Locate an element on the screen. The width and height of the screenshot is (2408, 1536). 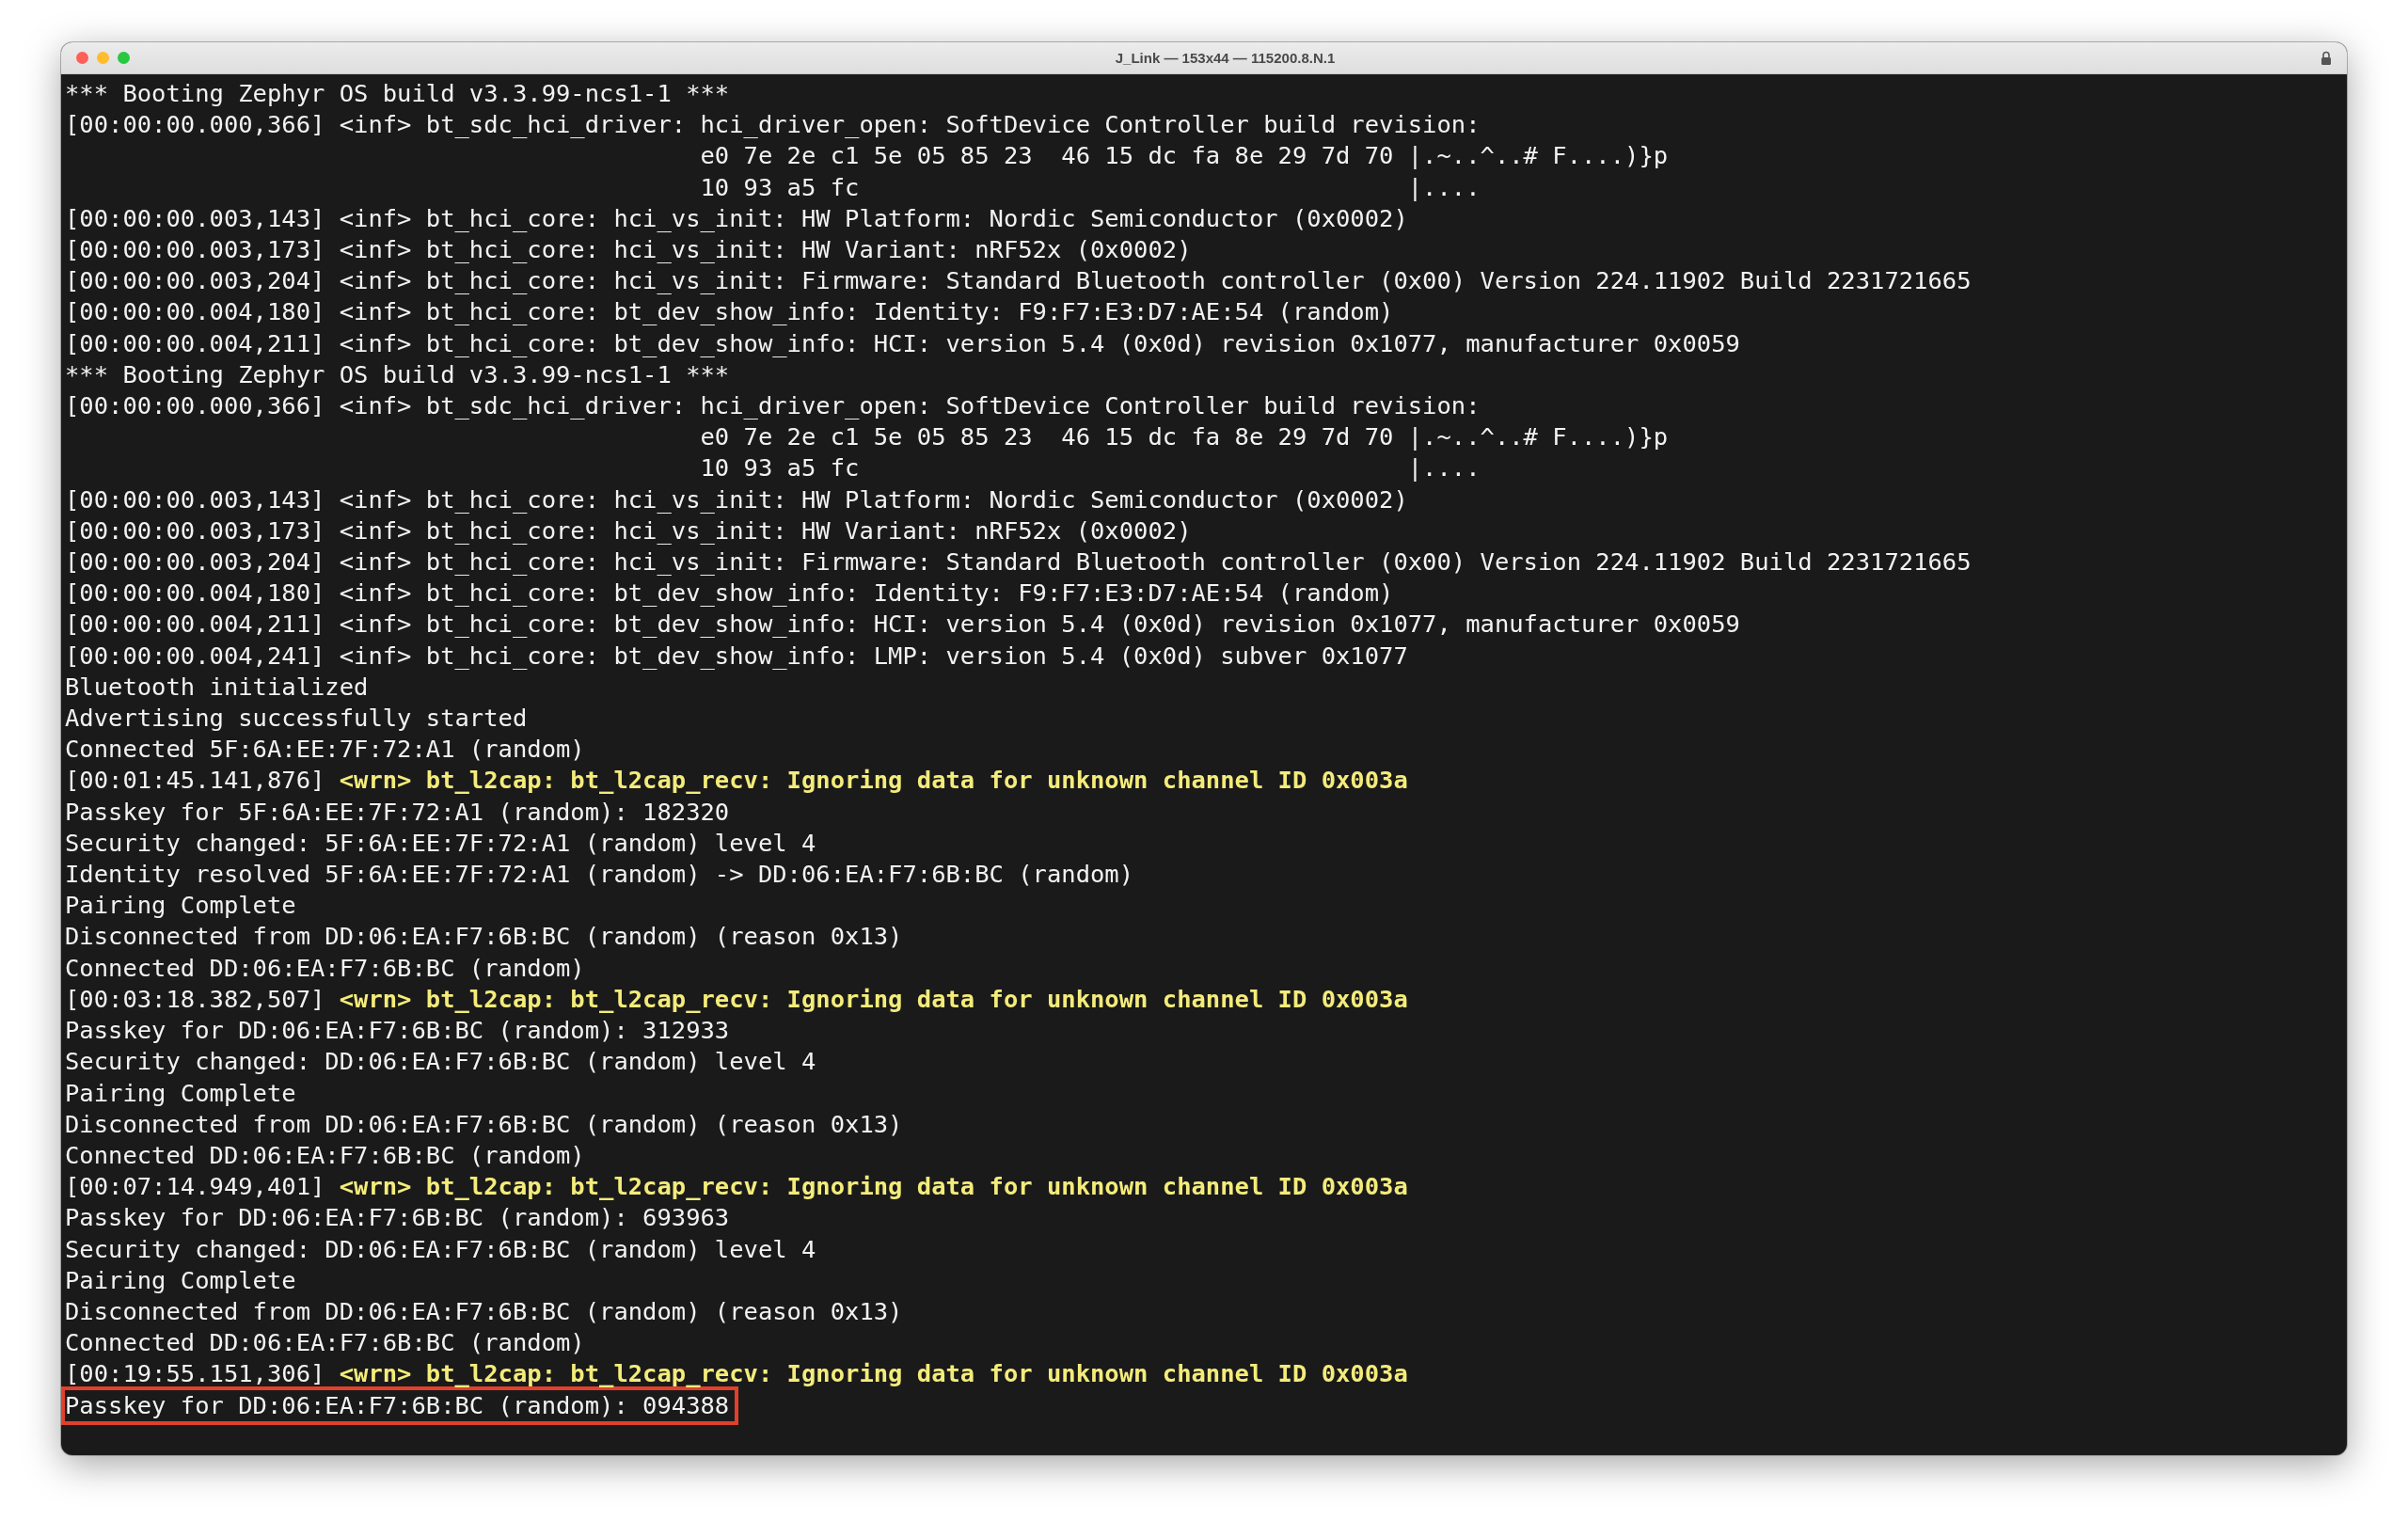
log-line: Advertising successfully started is located at coordinates (296, 719).